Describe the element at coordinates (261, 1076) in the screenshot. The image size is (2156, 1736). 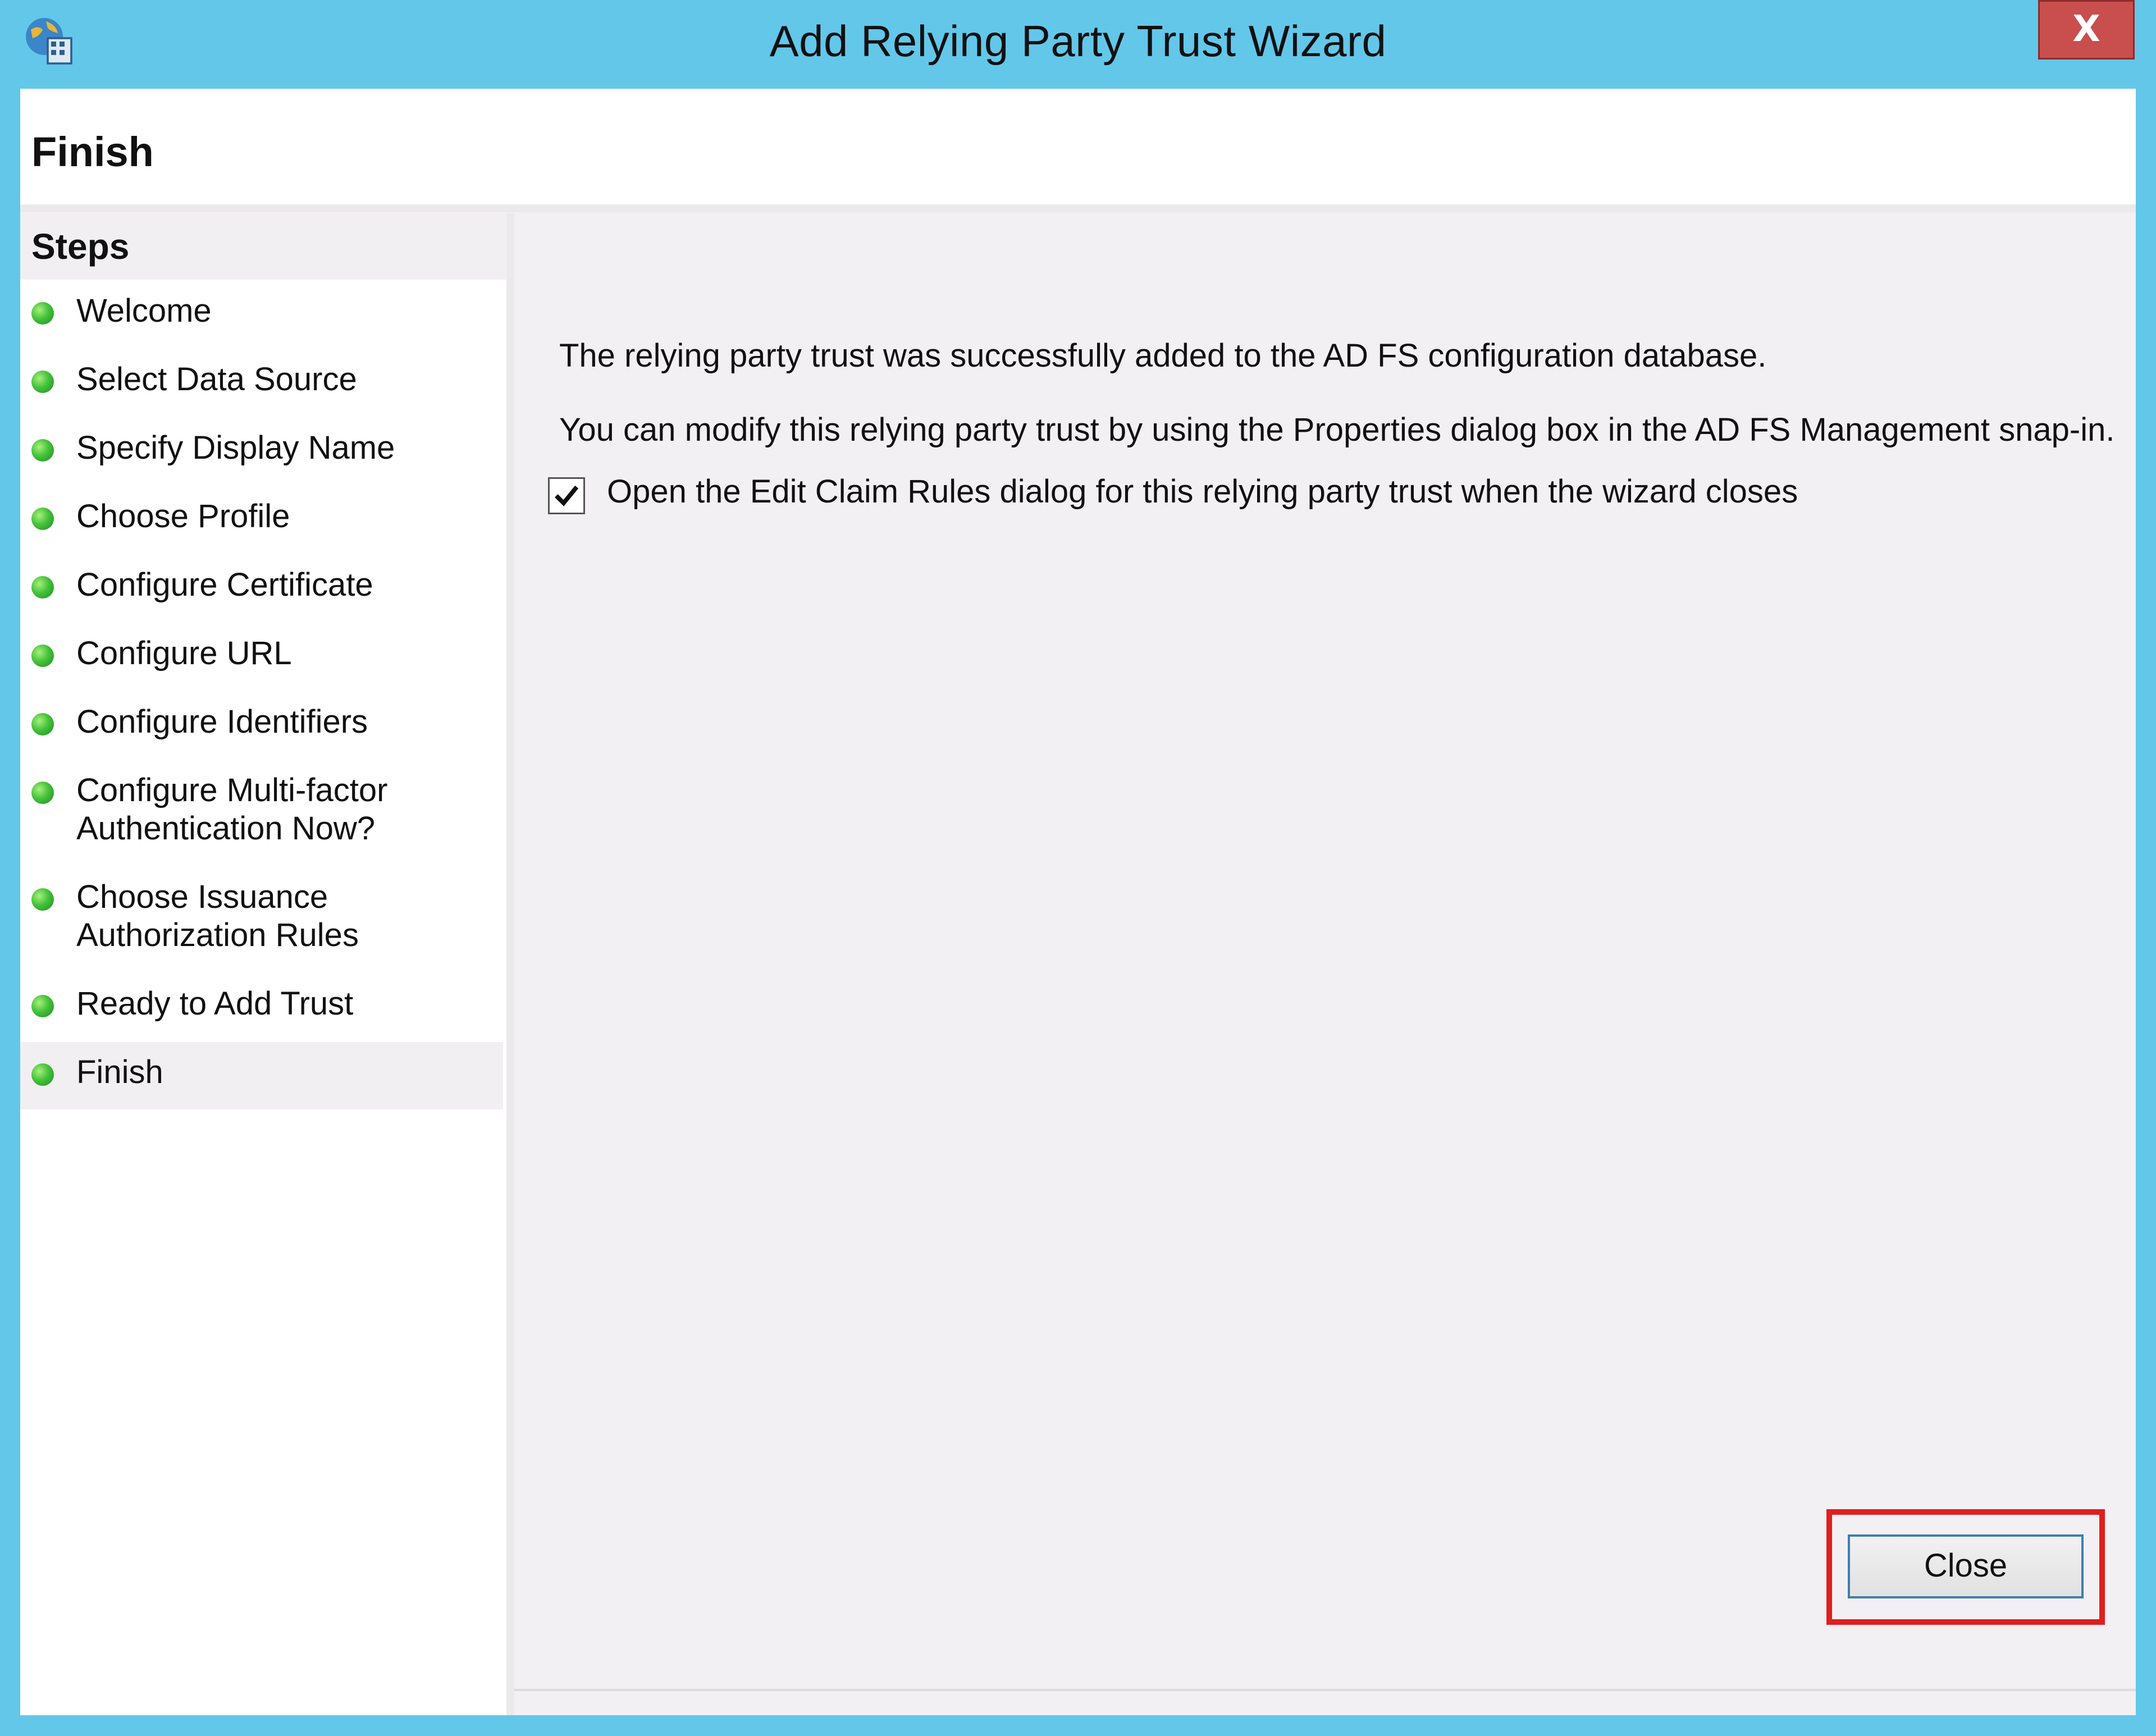
I see `step-11: Finish` at that location.